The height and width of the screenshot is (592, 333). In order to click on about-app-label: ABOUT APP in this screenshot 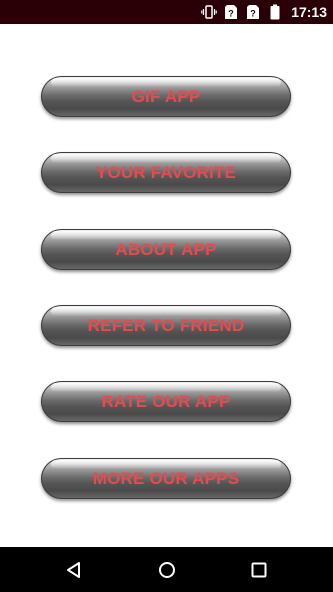, I will do `click(166, 249)`.